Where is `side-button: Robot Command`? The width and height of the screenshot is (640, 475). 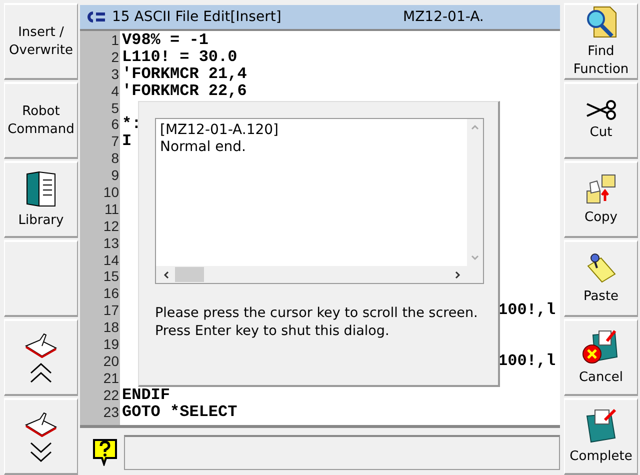
side-button: Robot Command is located at coordinates (41, 120).